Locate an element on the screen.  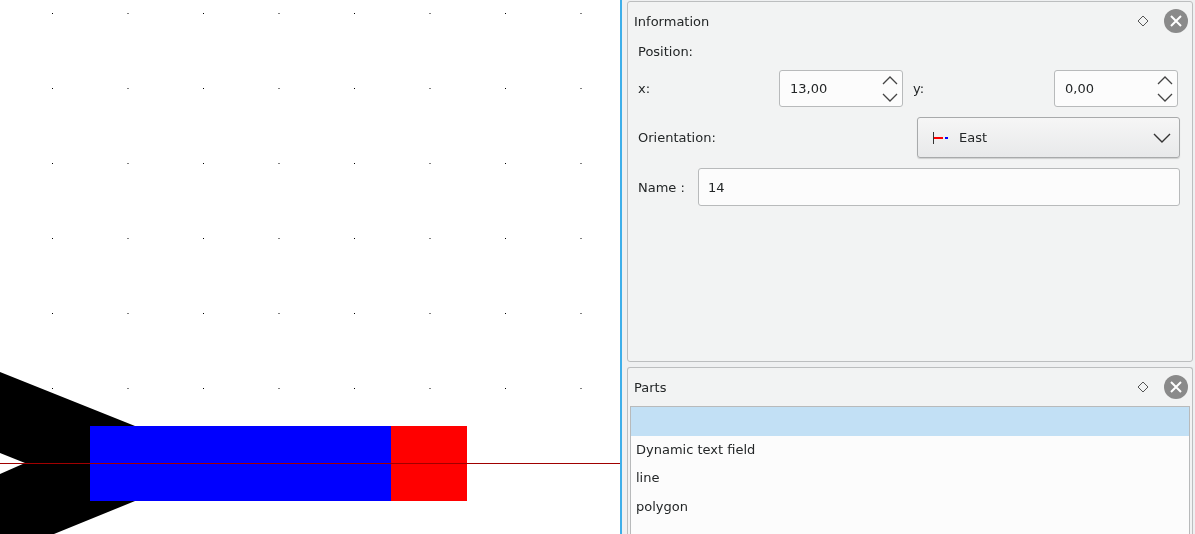
panel-title: Parts is located at coordinates (651, 387).